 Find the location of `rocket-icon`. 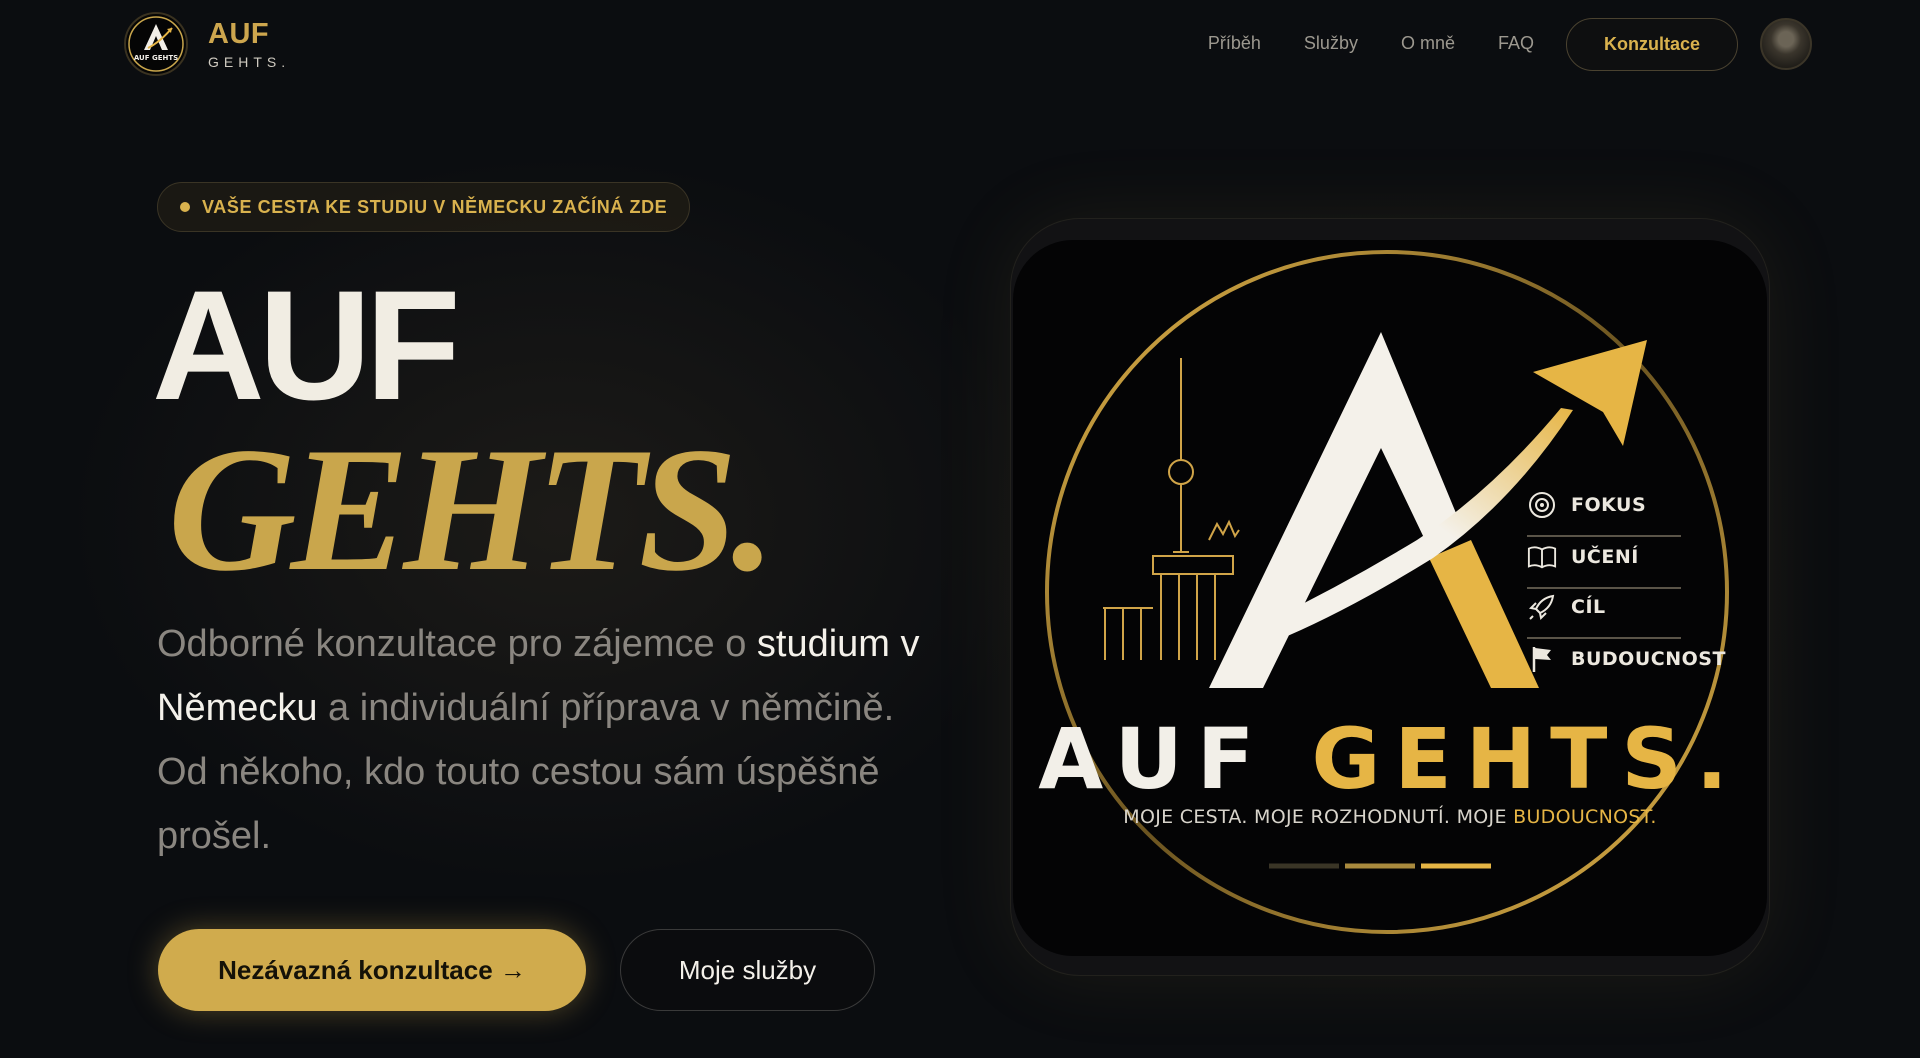

rocket-icon is located at coordinates (1542, 607).